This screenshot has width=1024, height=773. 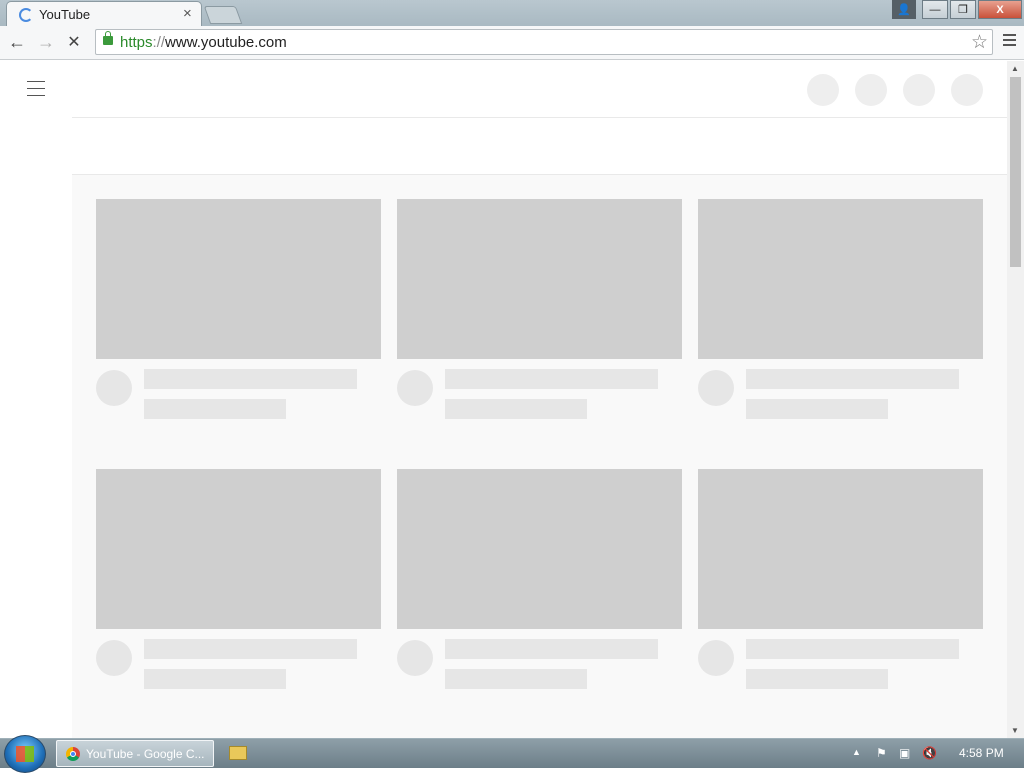 What do you see at coordinates (17, 42) in the screenshot?
I see `back-button: ←` at bounding box center [17, 42].